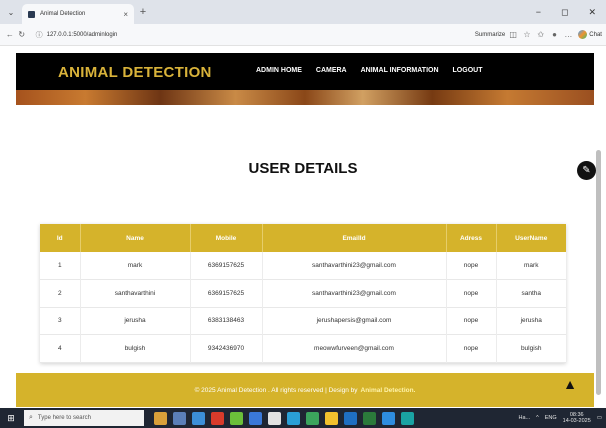  I want to click on cell-username: jerusha, so click(531, 321).